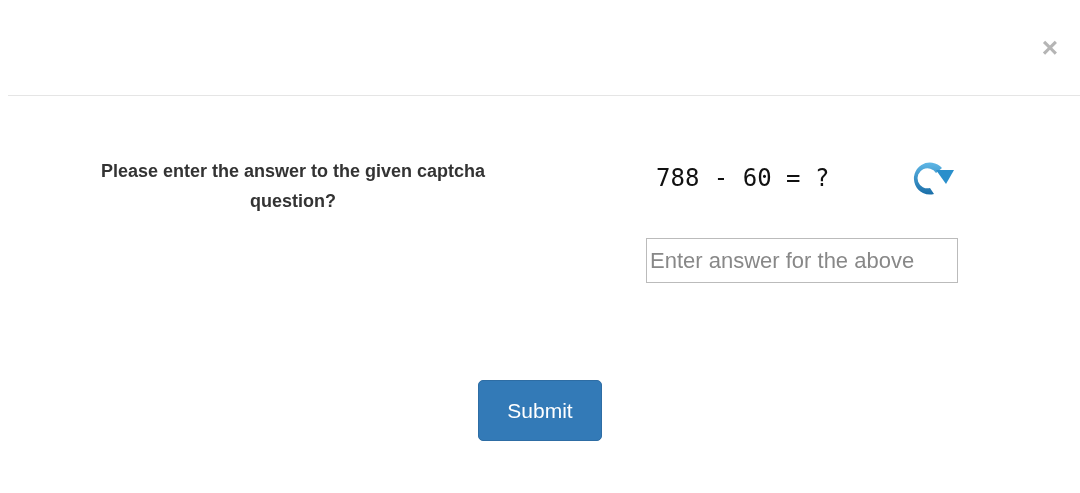  What do you see at coordinates (540, 410) in the screenshot?
I see `submit-button: Submit` at bounding box center [540, 410].